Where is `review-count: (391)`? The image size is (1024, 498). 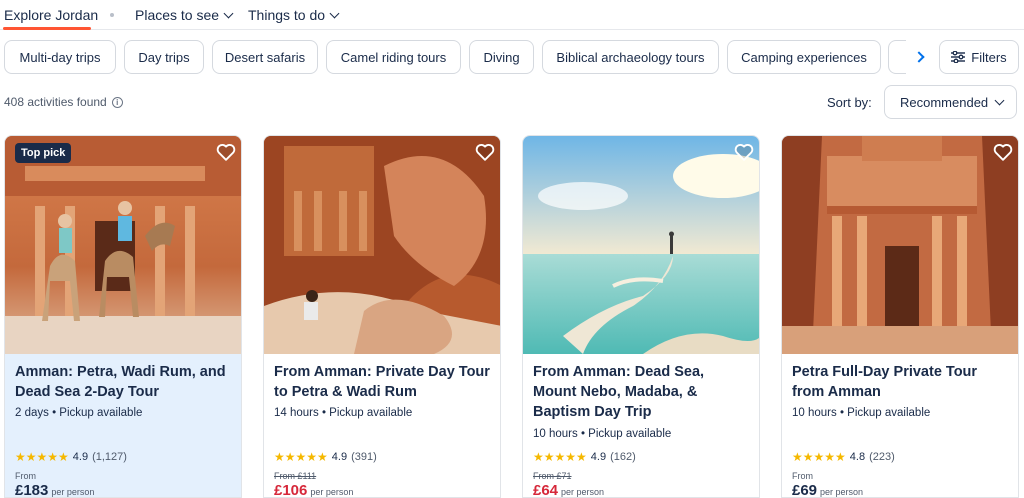 review-count: (391) is located at coordinates (364, 457).